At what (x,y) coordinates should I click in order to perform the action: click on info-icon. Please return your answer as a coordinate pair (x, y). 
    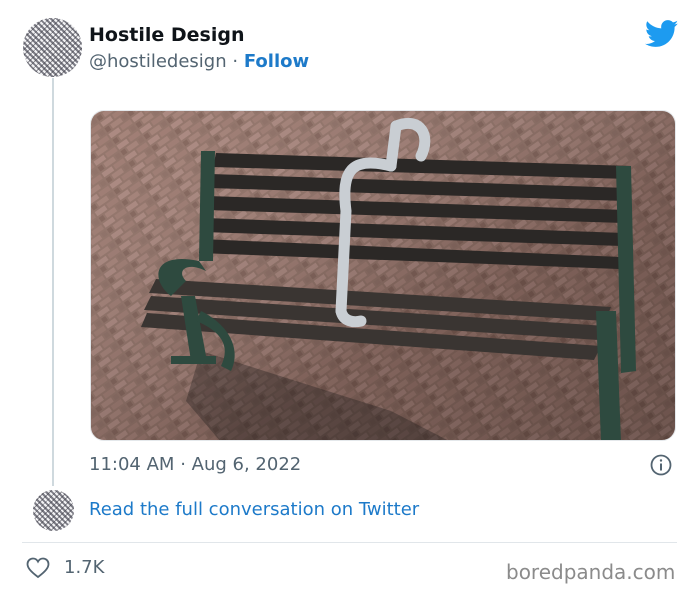
    Looking at the image, I should click on (661, 465).